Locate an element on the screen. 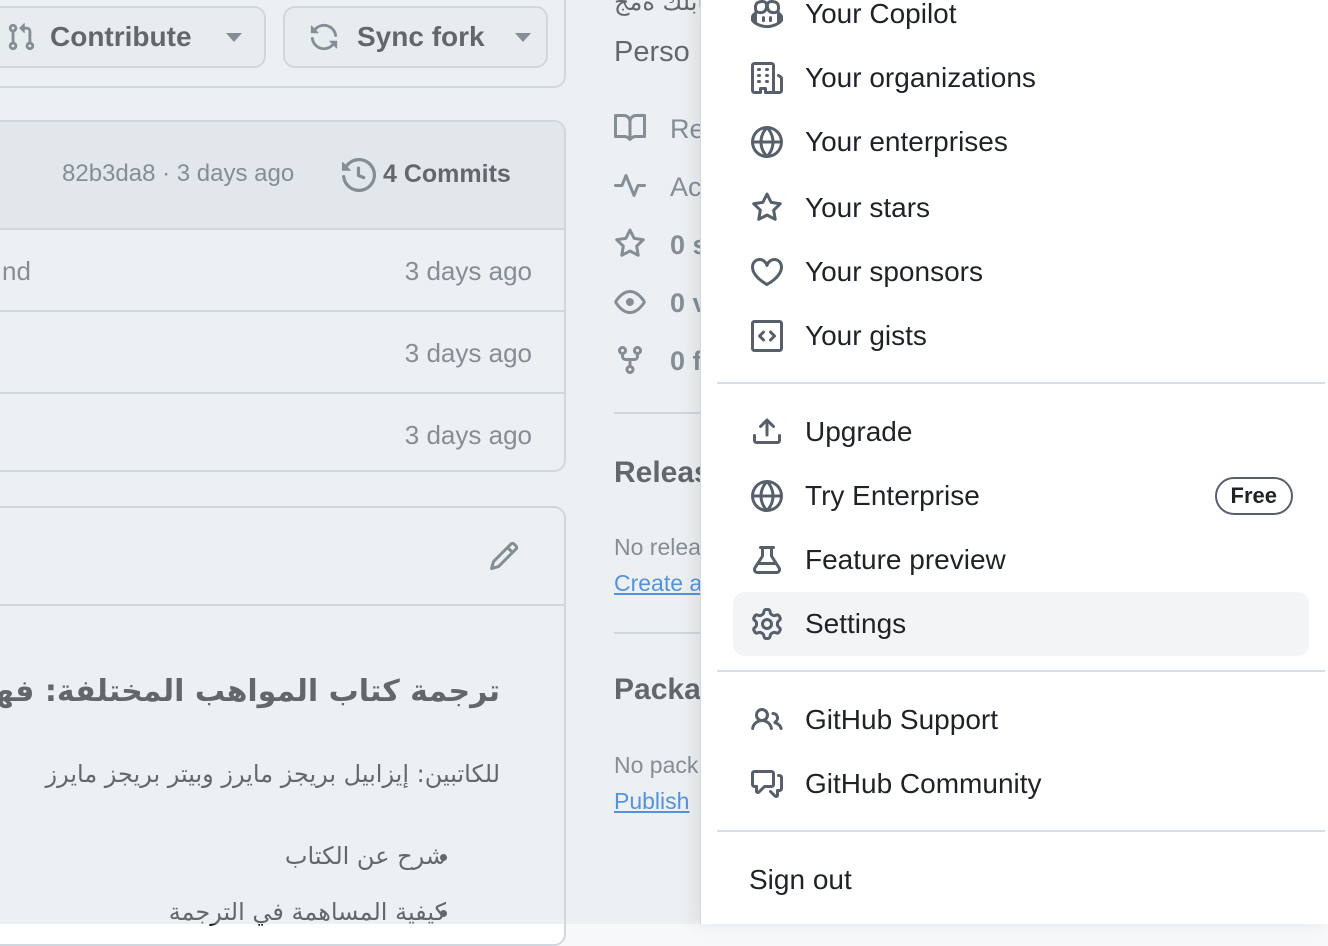 The image size is (1328, 946). pulse-icon is located at coordinates (630, 186).